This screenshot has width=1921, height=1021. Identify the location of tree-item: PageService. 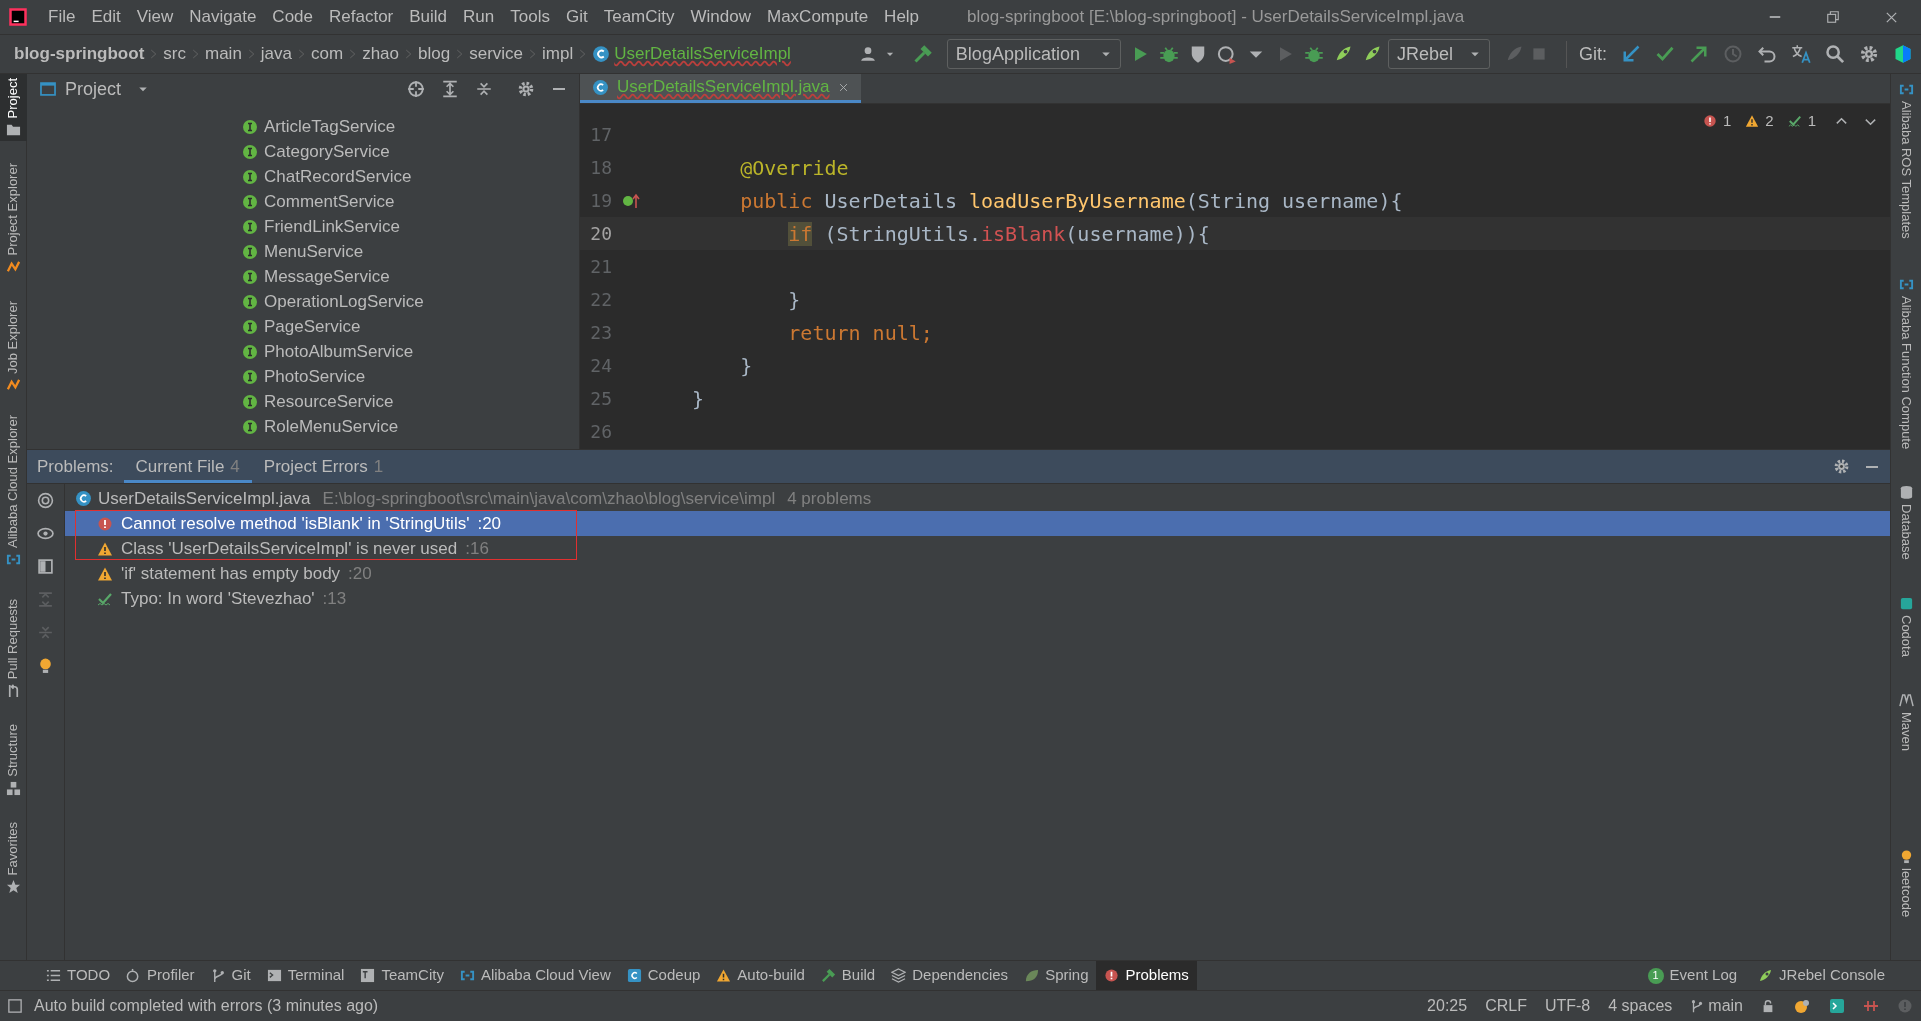
(410, 326).